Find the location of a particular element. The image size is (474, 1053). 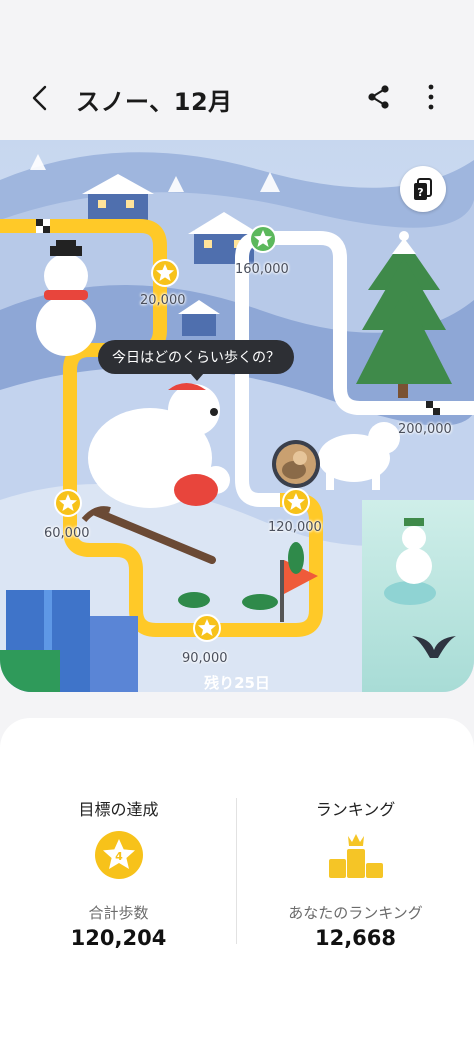

svg-text: 4 is located at coordinates (119, 856).